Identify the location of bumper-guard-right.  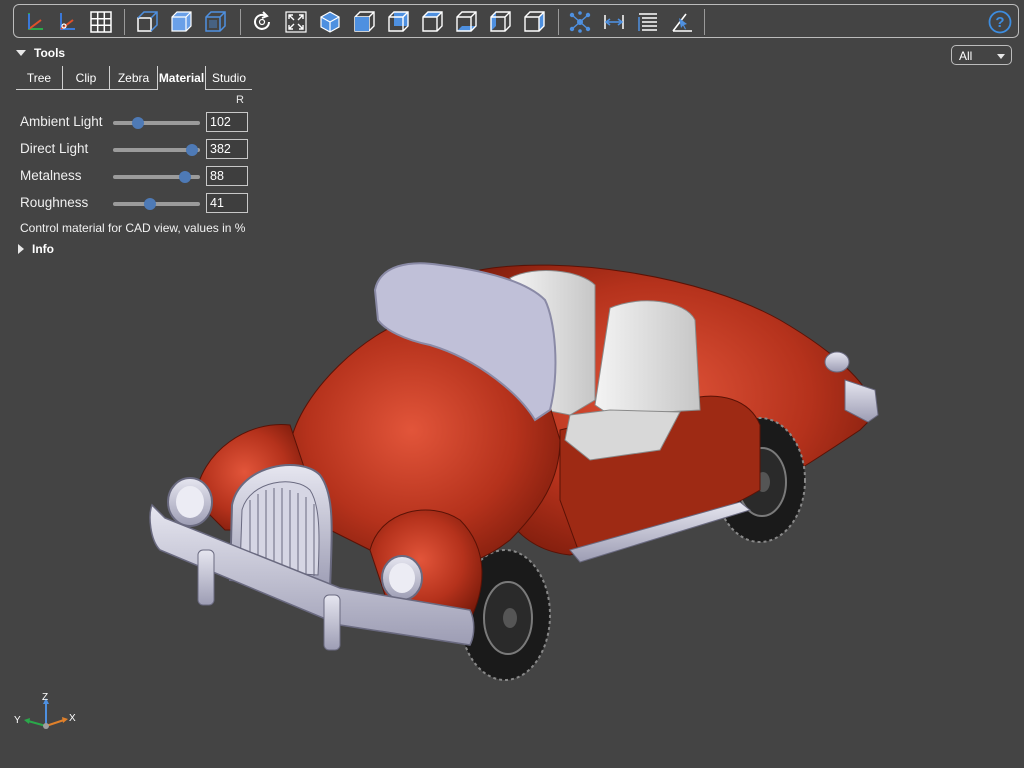
(332, 622).